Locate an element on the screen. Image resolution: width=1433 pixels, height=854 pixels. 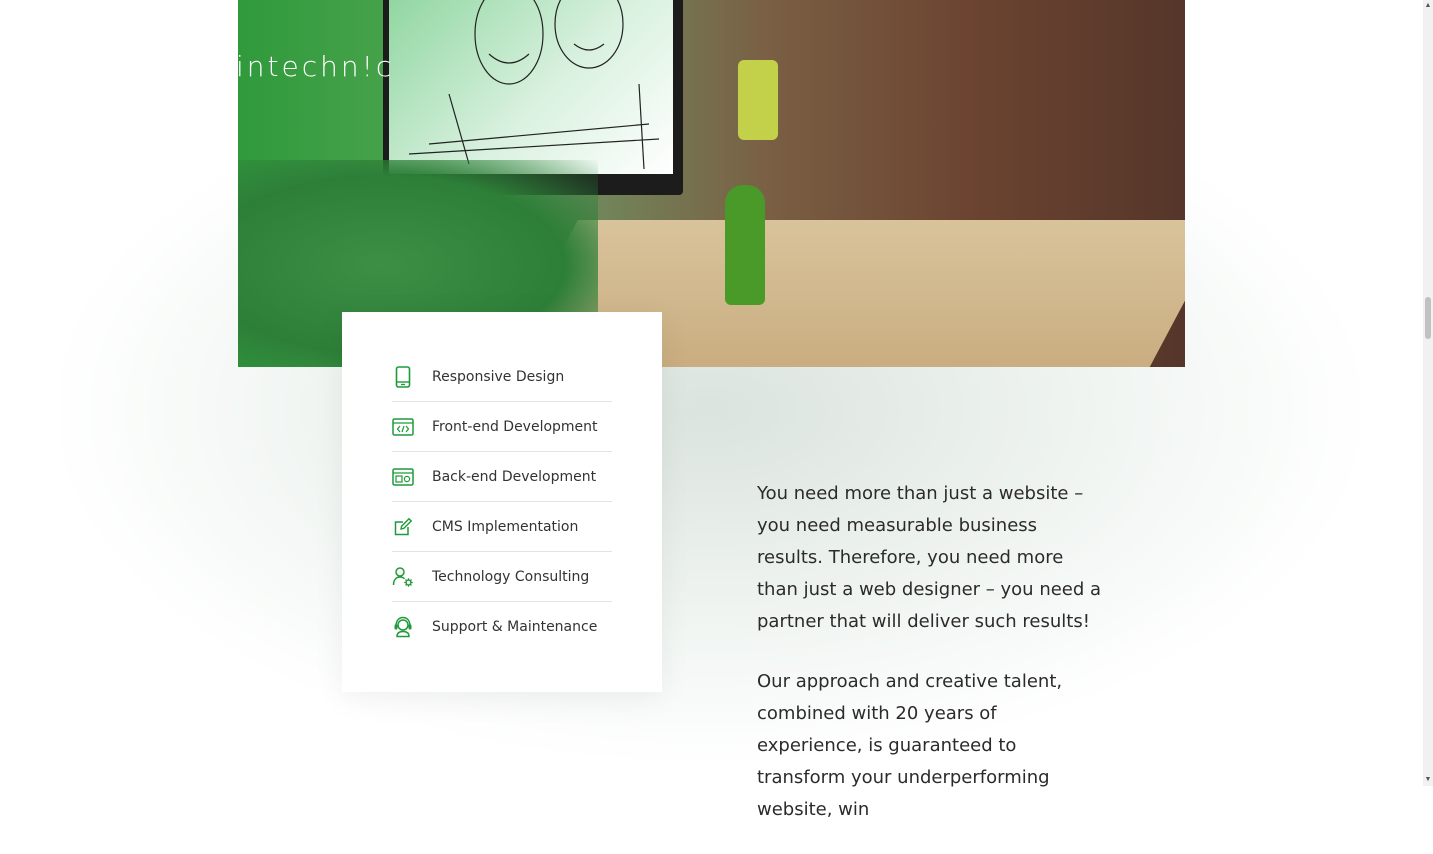
sketch-drawing is located at coordinates (534, 85).